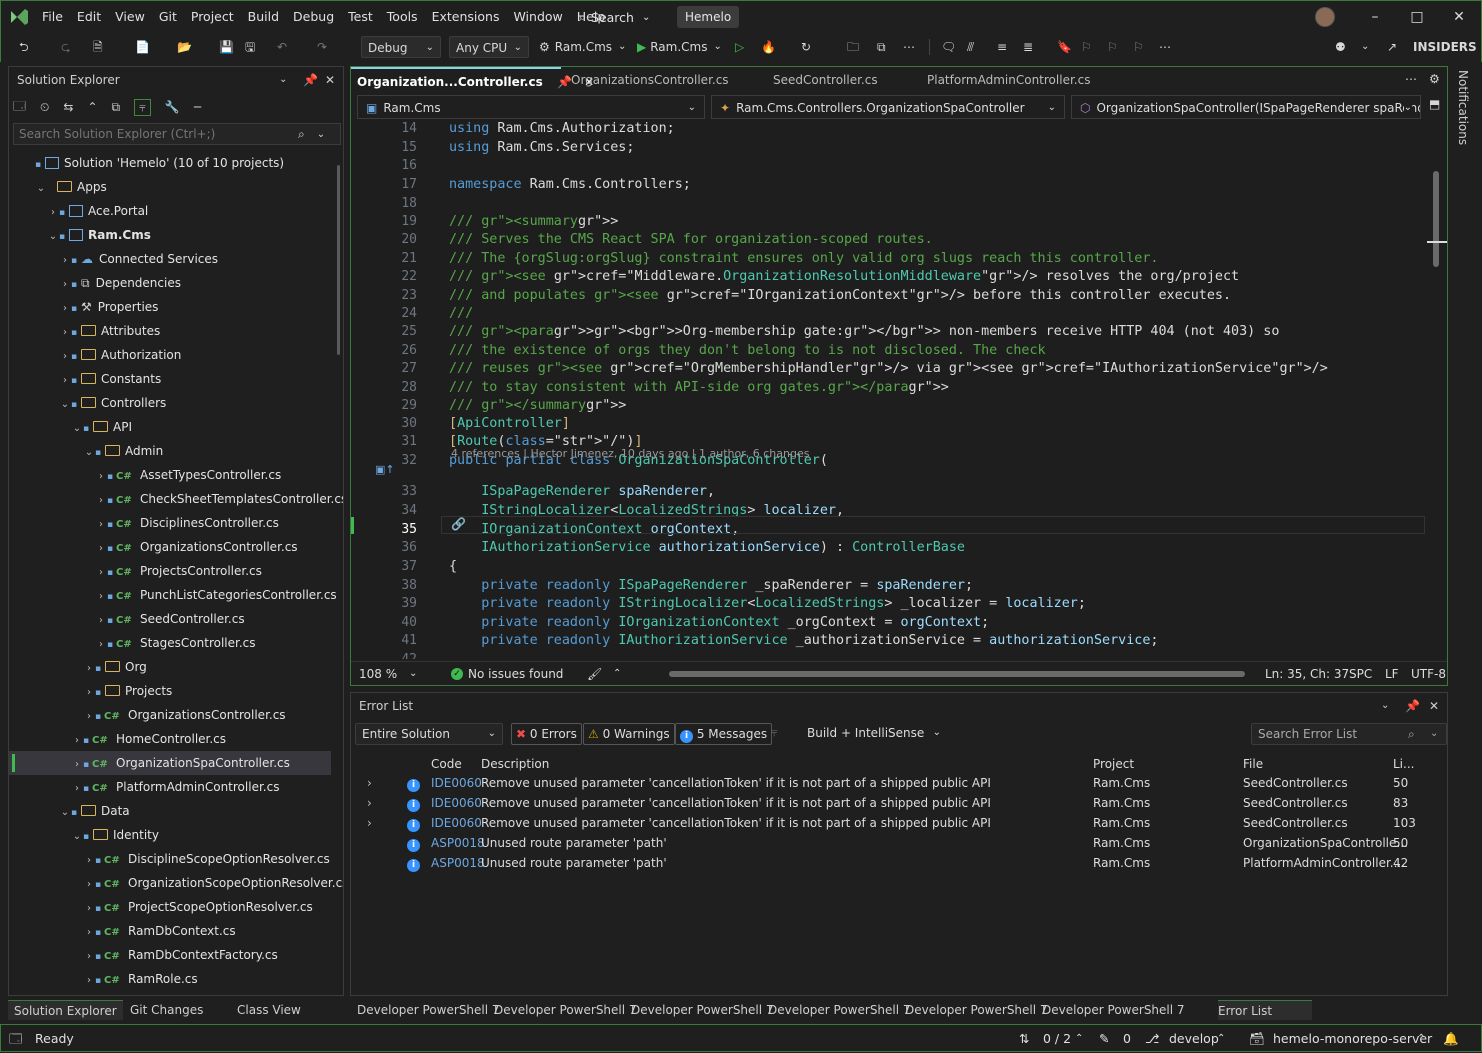  What do you see at coordinates (507, 674) in the screenshot?
I see `issues-indicator: ✓ No issues found` at bounding box center [507, 674].